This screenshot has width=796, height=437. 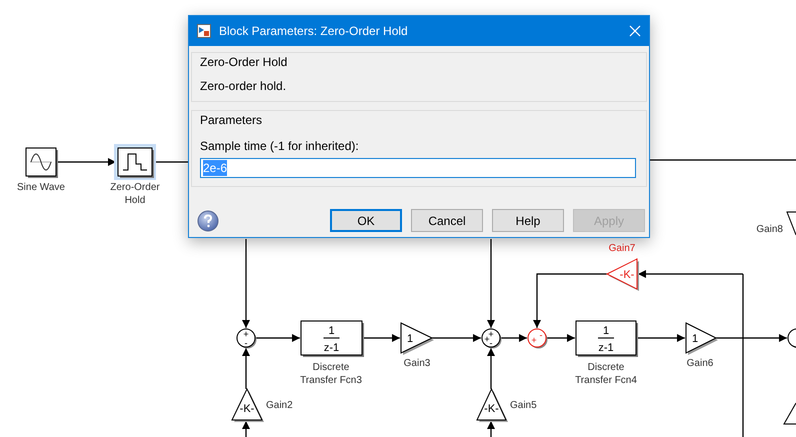 What do you see at coordinates (279, 405) in the screenshot?
I see `block-label: Gain2` at bounding box center [279, 405].